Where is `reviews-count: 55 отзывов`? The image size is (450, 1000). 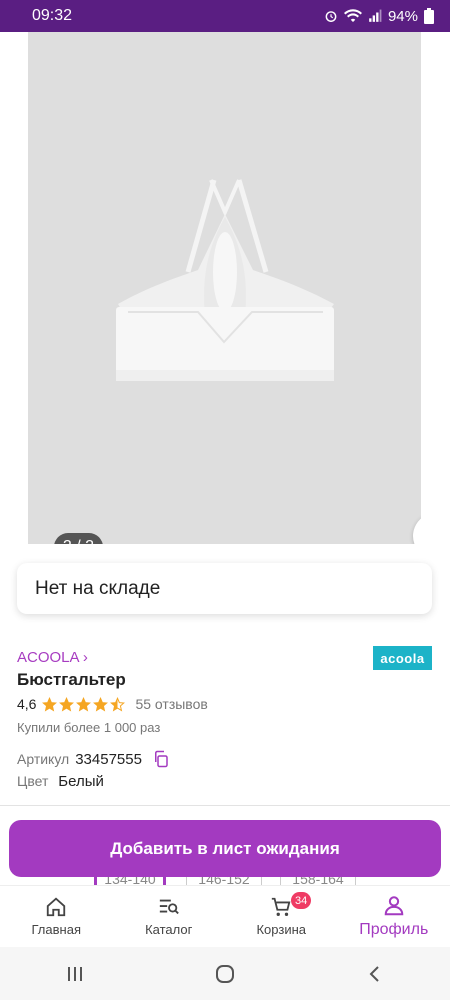
reviews-count: 55 отзывов is located at coordinates (171, 704).